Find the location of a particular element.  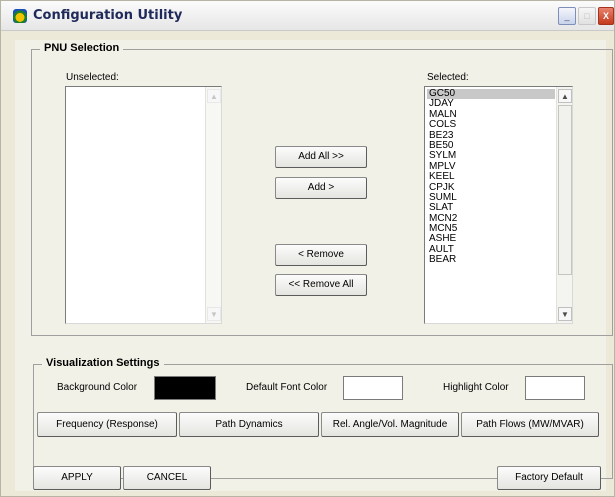

rel-angle-vol-magnitude-button: Rel. Angle/Vol. Magnitude is located at coordinates (390, 424).